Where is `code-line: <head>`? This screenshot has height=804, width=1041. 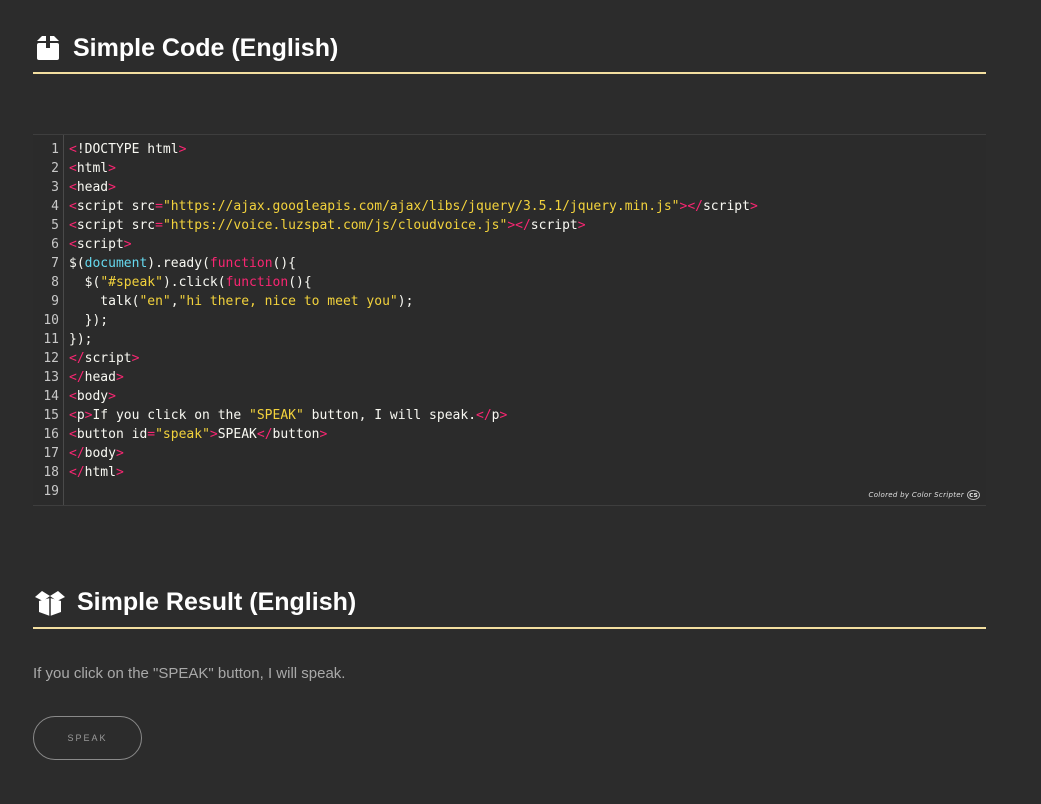
code-line: <head> is located at coordinates (92, 187).